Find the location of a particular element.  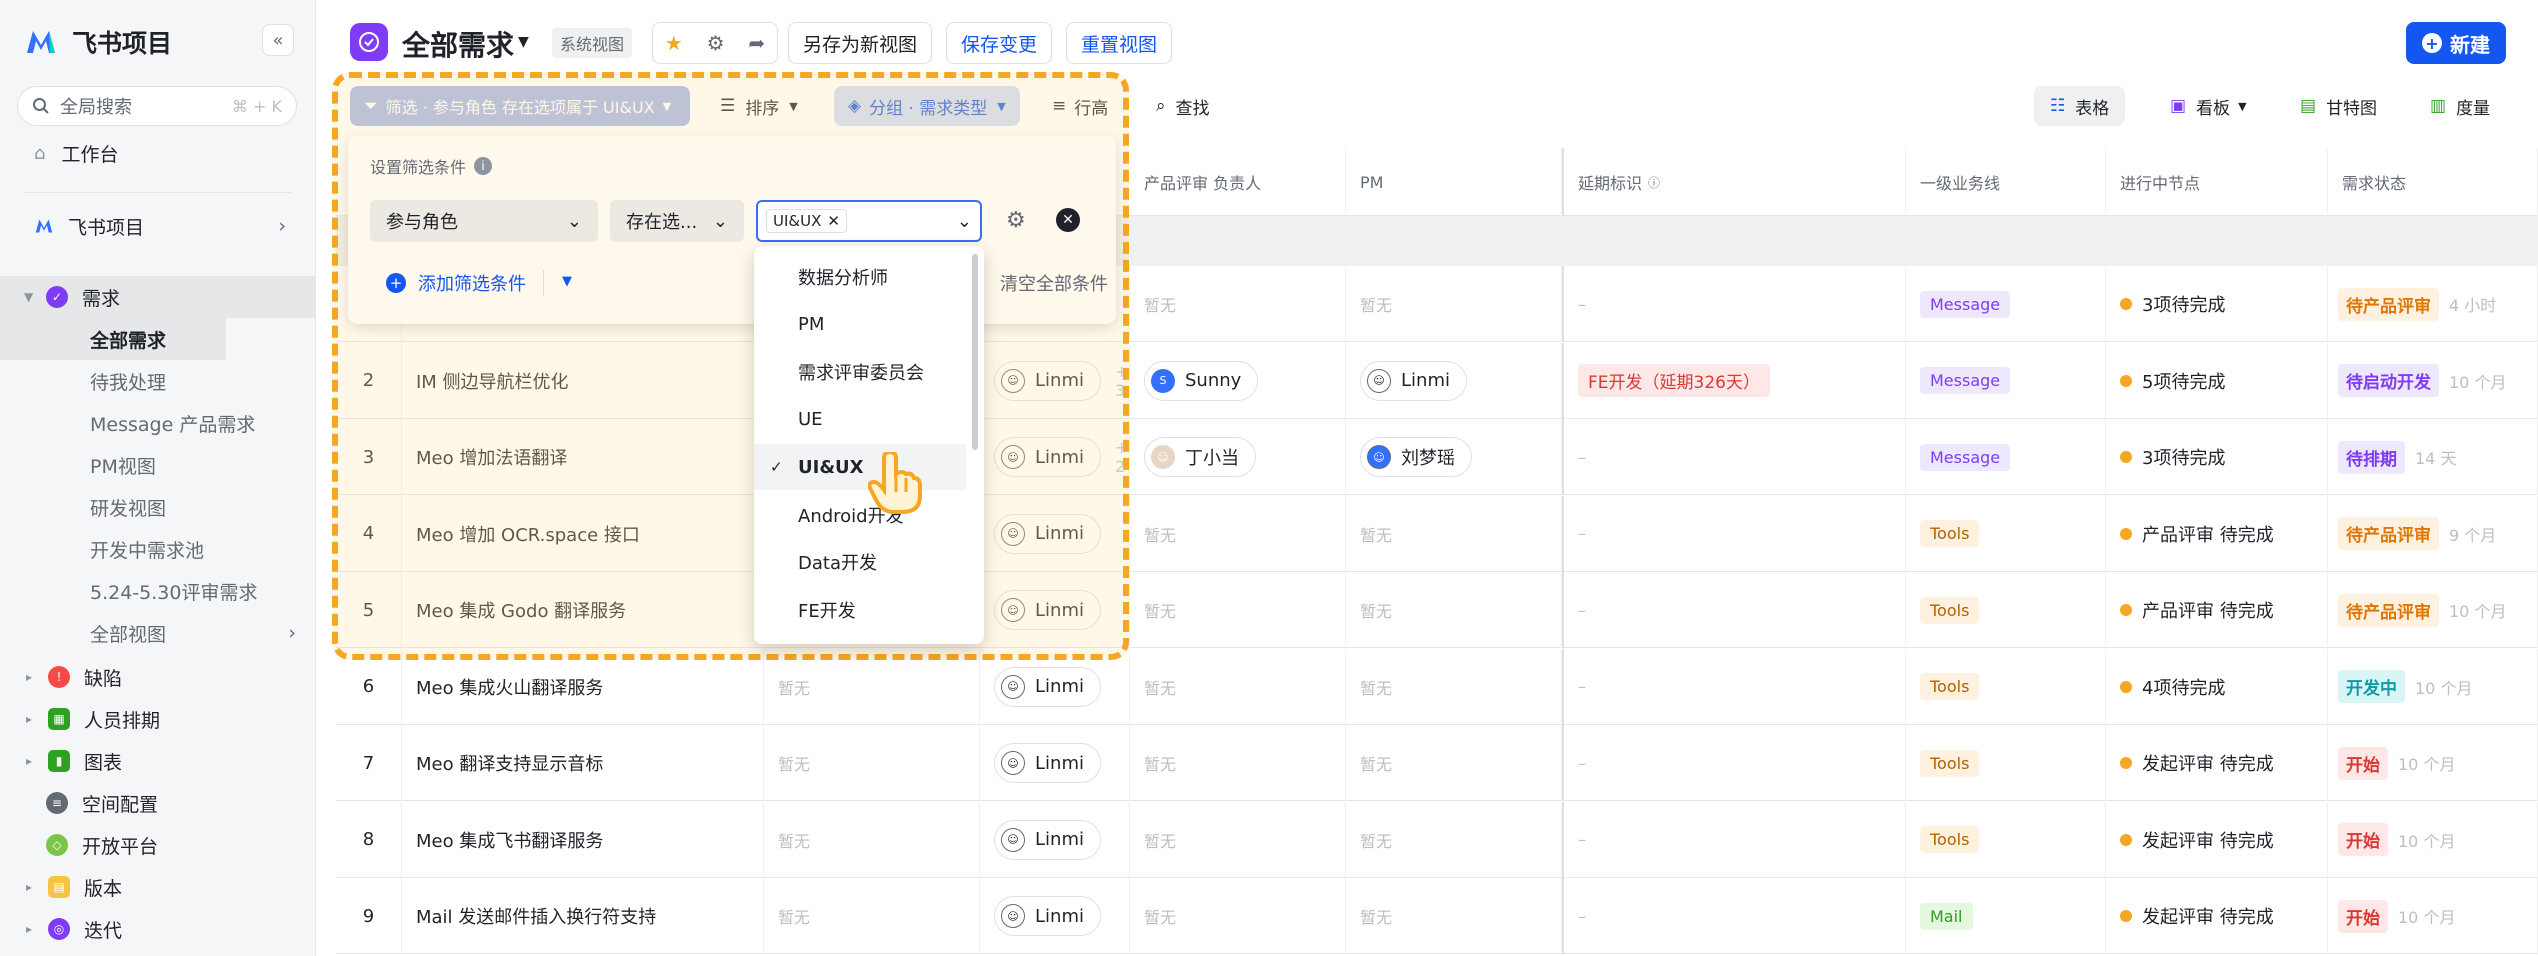

filter-value-select: UI&UX ✕ ⌄ is located at coordinates (869, 221).